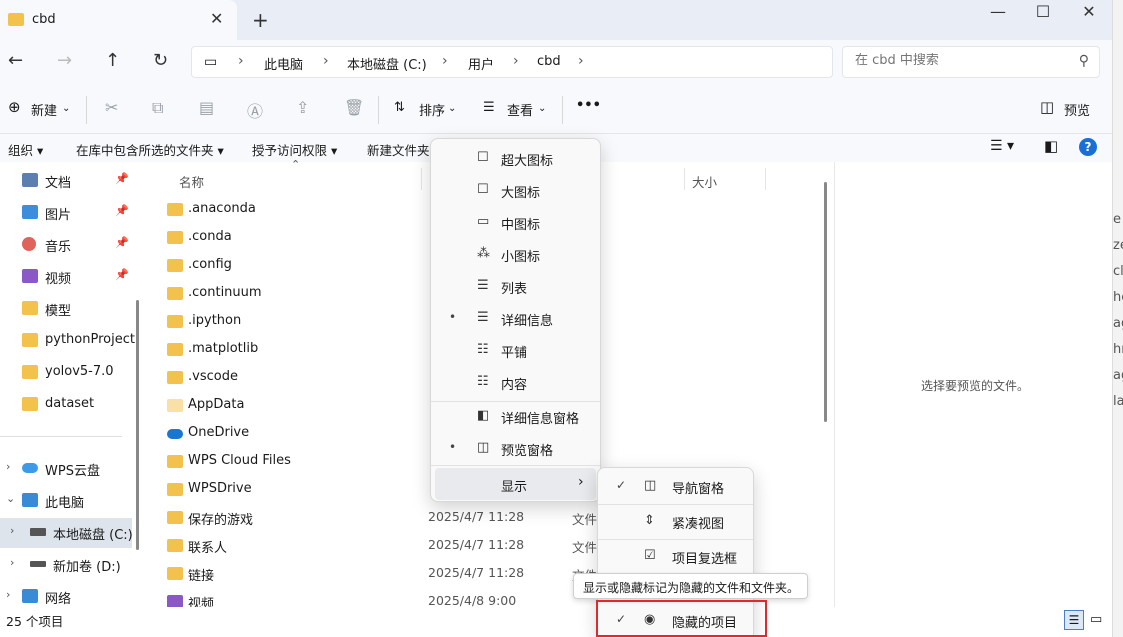  What do you see at coordinates (1118, 401) in the screenshot?
I see `edge-text: la` at bounding box center [1118, 401].